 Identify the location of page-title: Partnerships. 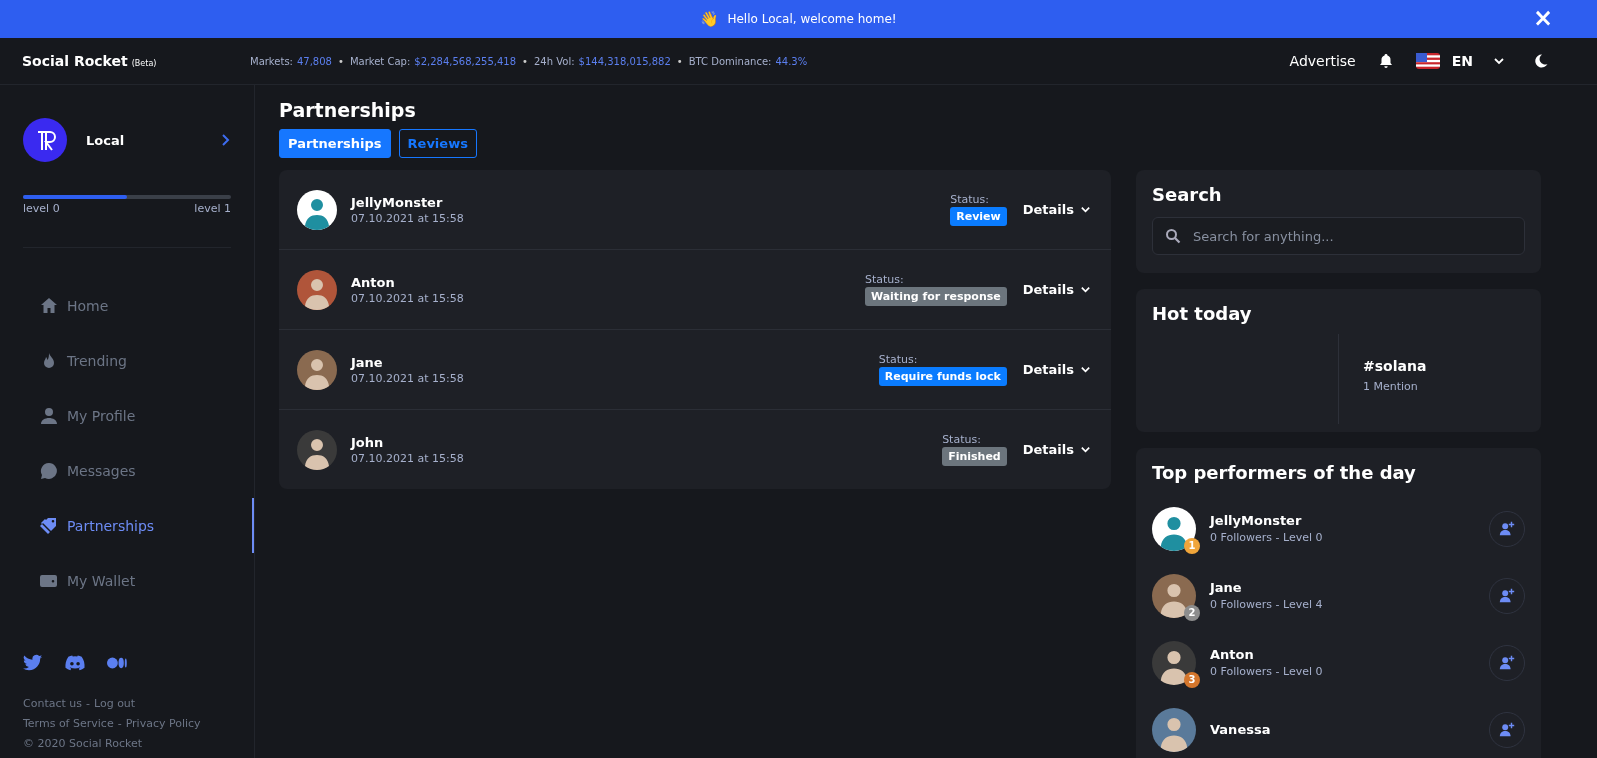
(348, 110).